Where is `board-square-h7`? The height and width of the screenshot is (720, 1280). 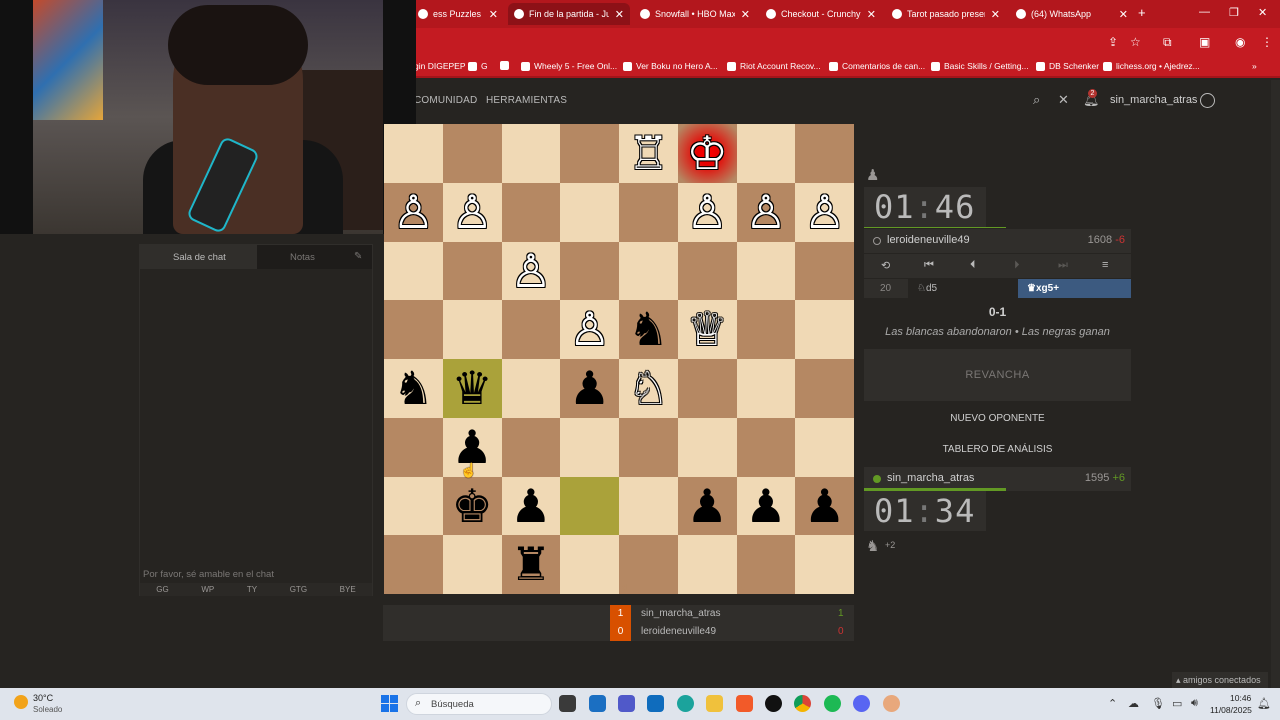 board-square-h7 is located at coordinates (413, 506).